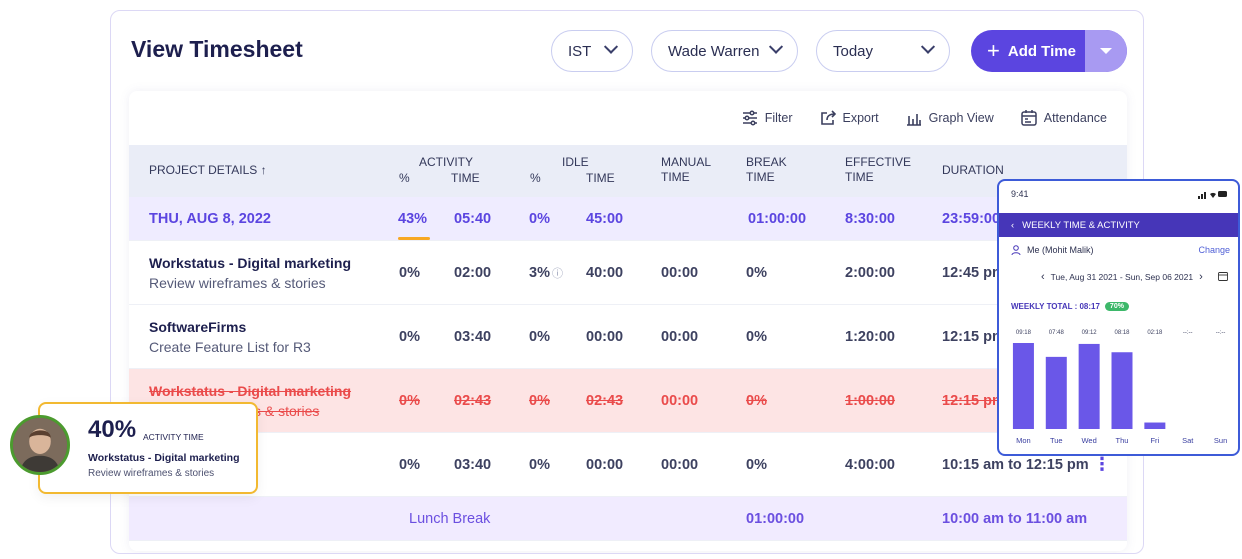 This screenshot has width=1242, height=559. Describe the element at coordinates (775, 518) in the screenshot. I see `lunch-break-time: 01:00:00` at that location.